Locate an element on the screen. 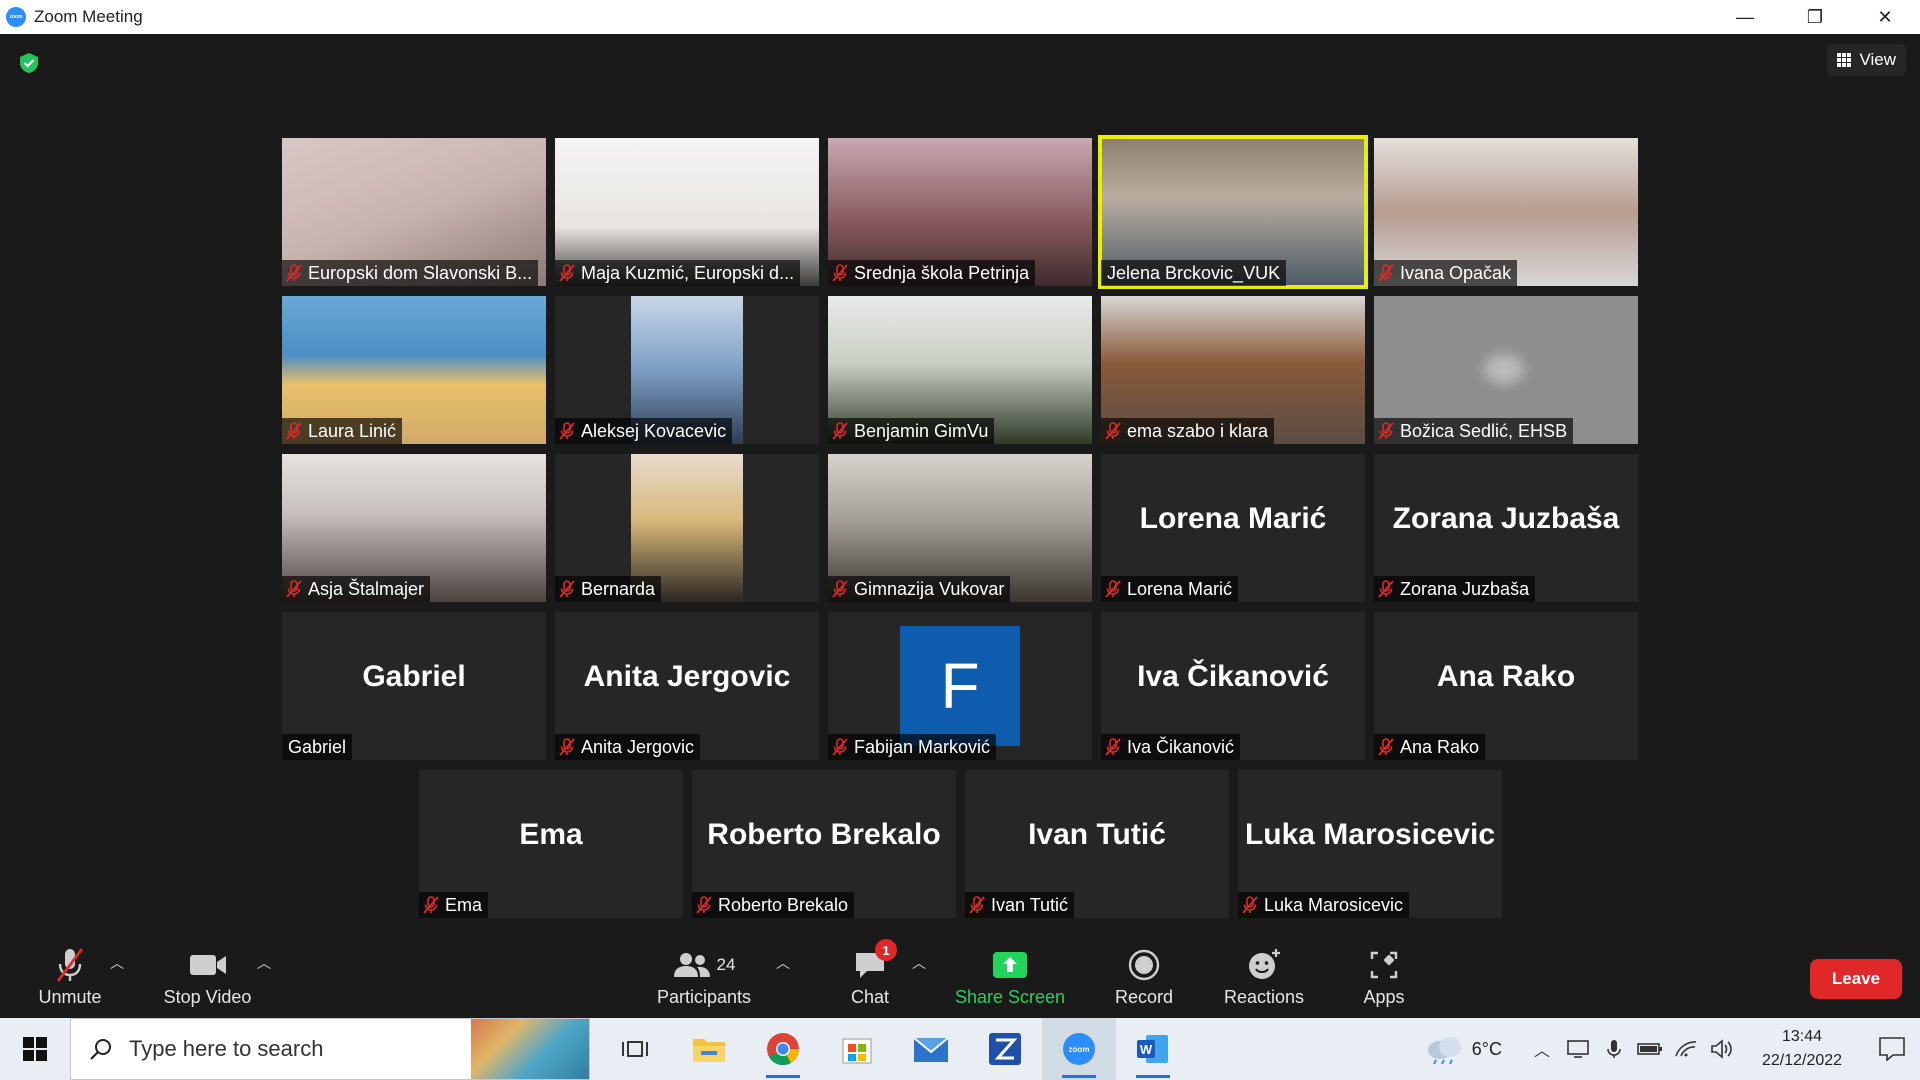  store-icon is located at coordinates (857, 1051).